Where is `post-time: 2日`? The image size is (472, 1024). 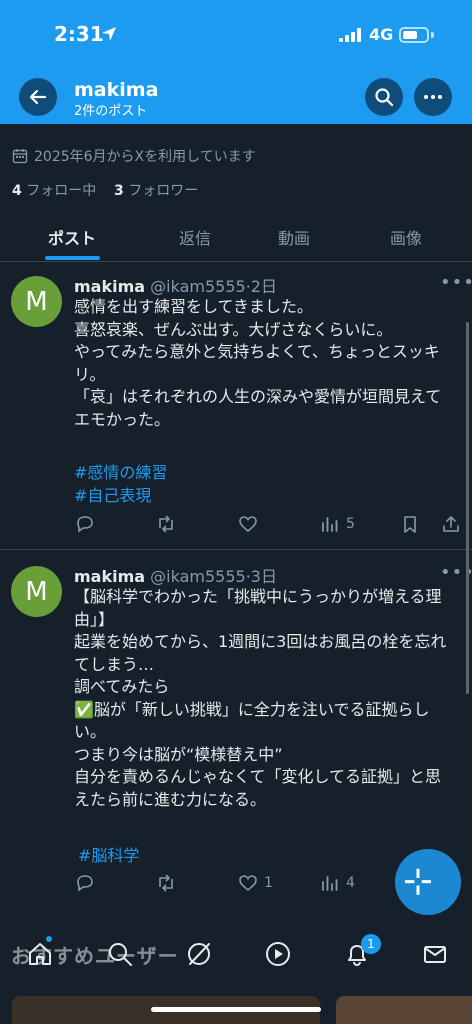
post-time: 2日 is located at coordinates (263, 286).